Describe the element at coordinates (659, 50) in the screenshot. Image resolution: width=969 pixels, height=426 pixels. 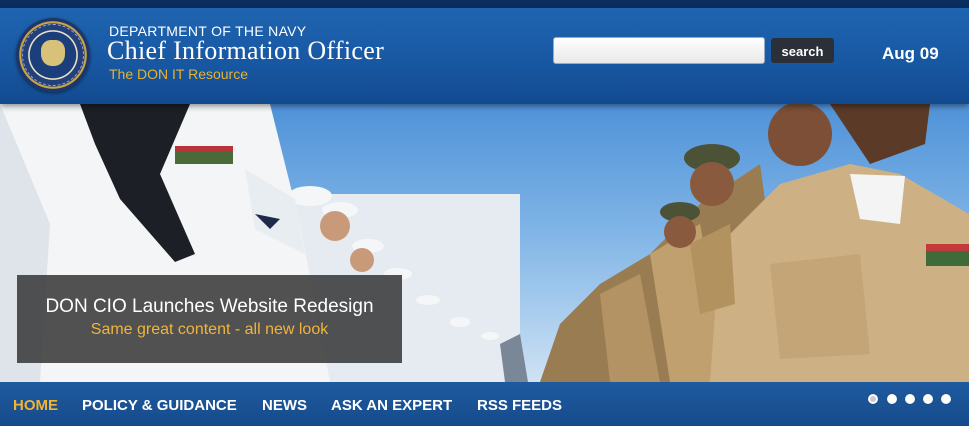
I see `search-input` at that location.